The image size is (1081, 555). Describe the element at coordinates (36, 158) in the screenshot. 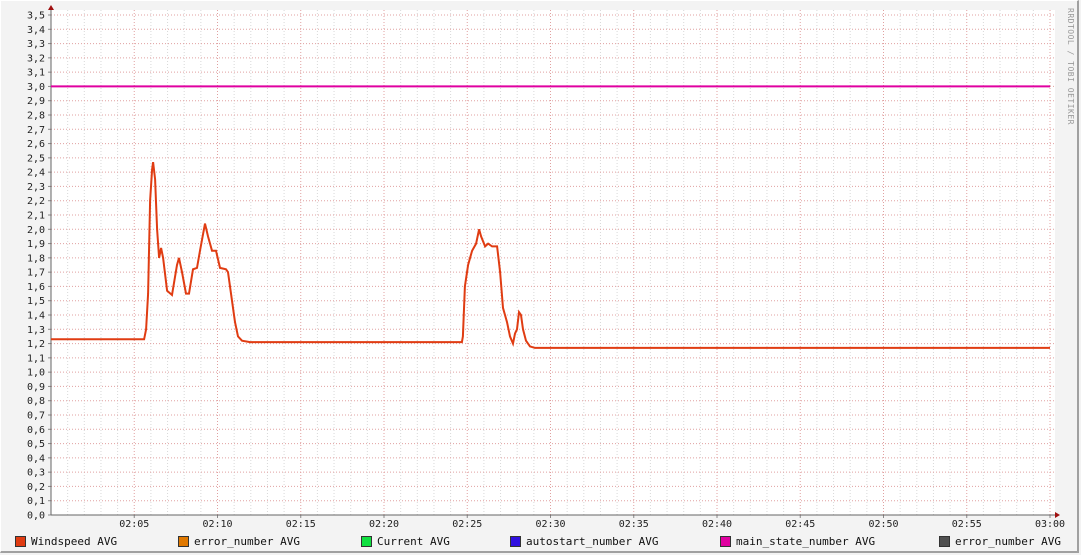

I see `y-tick-label: 2,5` at that location.